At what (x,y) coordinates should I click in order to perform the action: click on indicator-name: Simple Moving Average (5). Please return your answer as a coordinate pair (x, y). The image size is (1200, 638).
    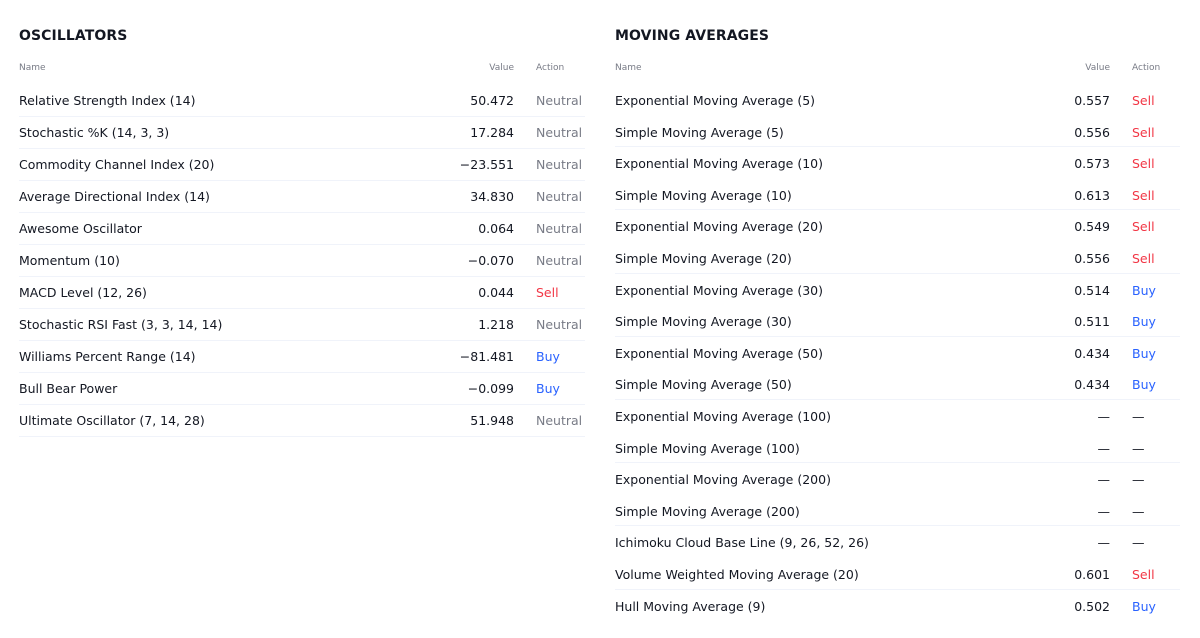
    Looking at the image, I should click on (699, 132).